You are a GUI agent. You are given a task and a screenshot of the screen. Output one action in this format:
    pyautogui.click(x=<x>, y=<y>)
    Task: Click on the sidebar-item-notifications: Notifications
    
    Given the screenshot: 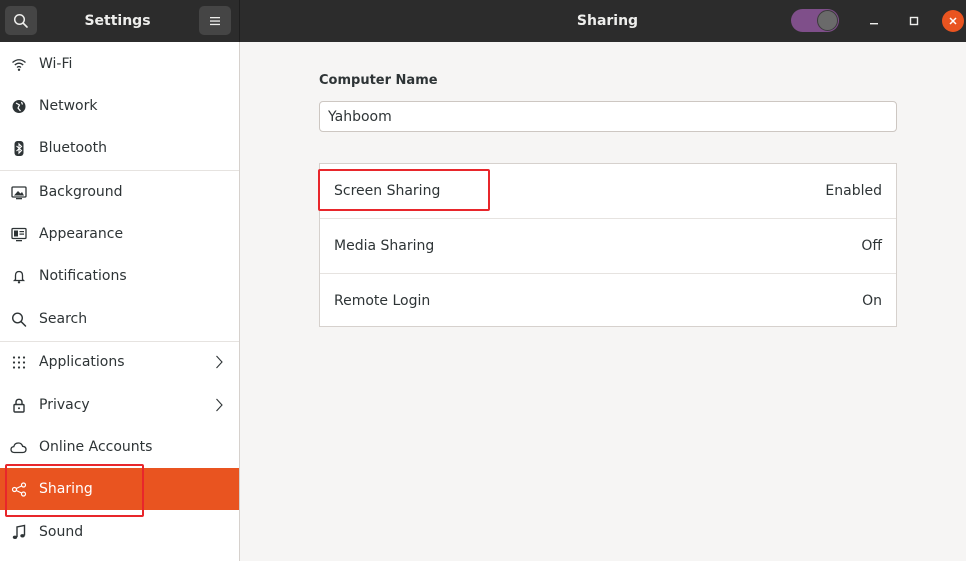 What is the action you would take?
    pyautogui.click(x=119, y=276)
    